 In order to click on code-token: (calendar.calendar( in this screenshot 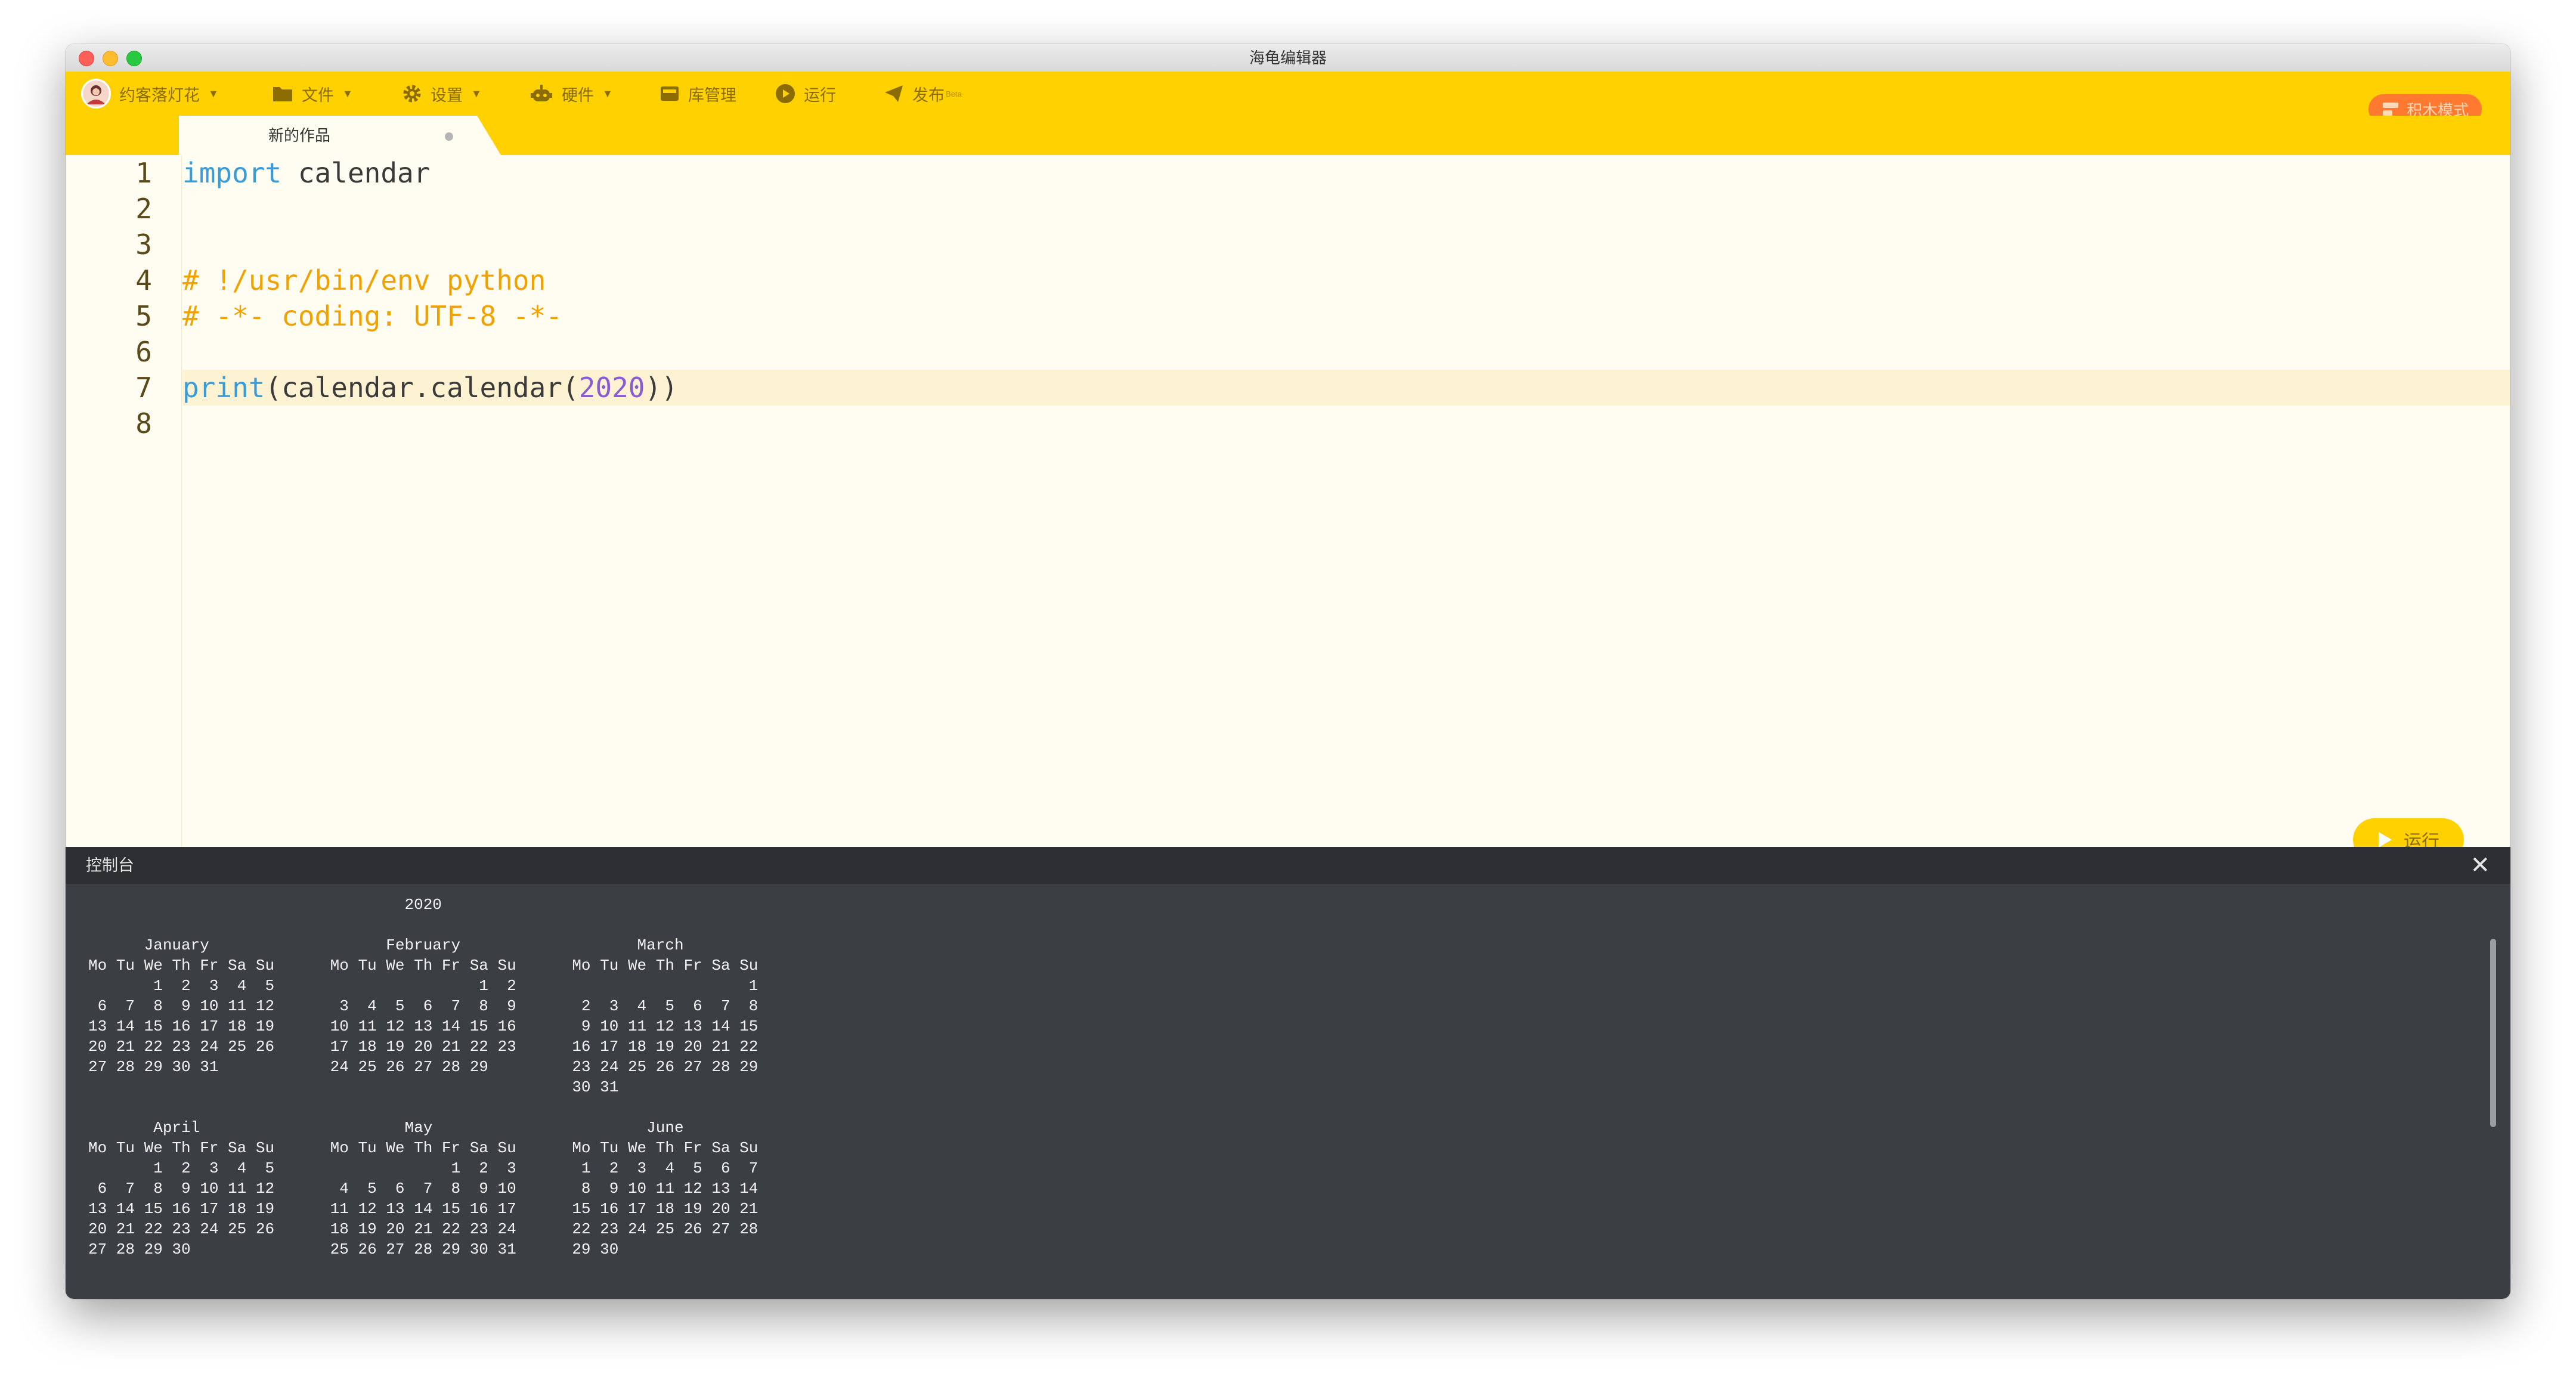, I will do `click(422, 388)`.